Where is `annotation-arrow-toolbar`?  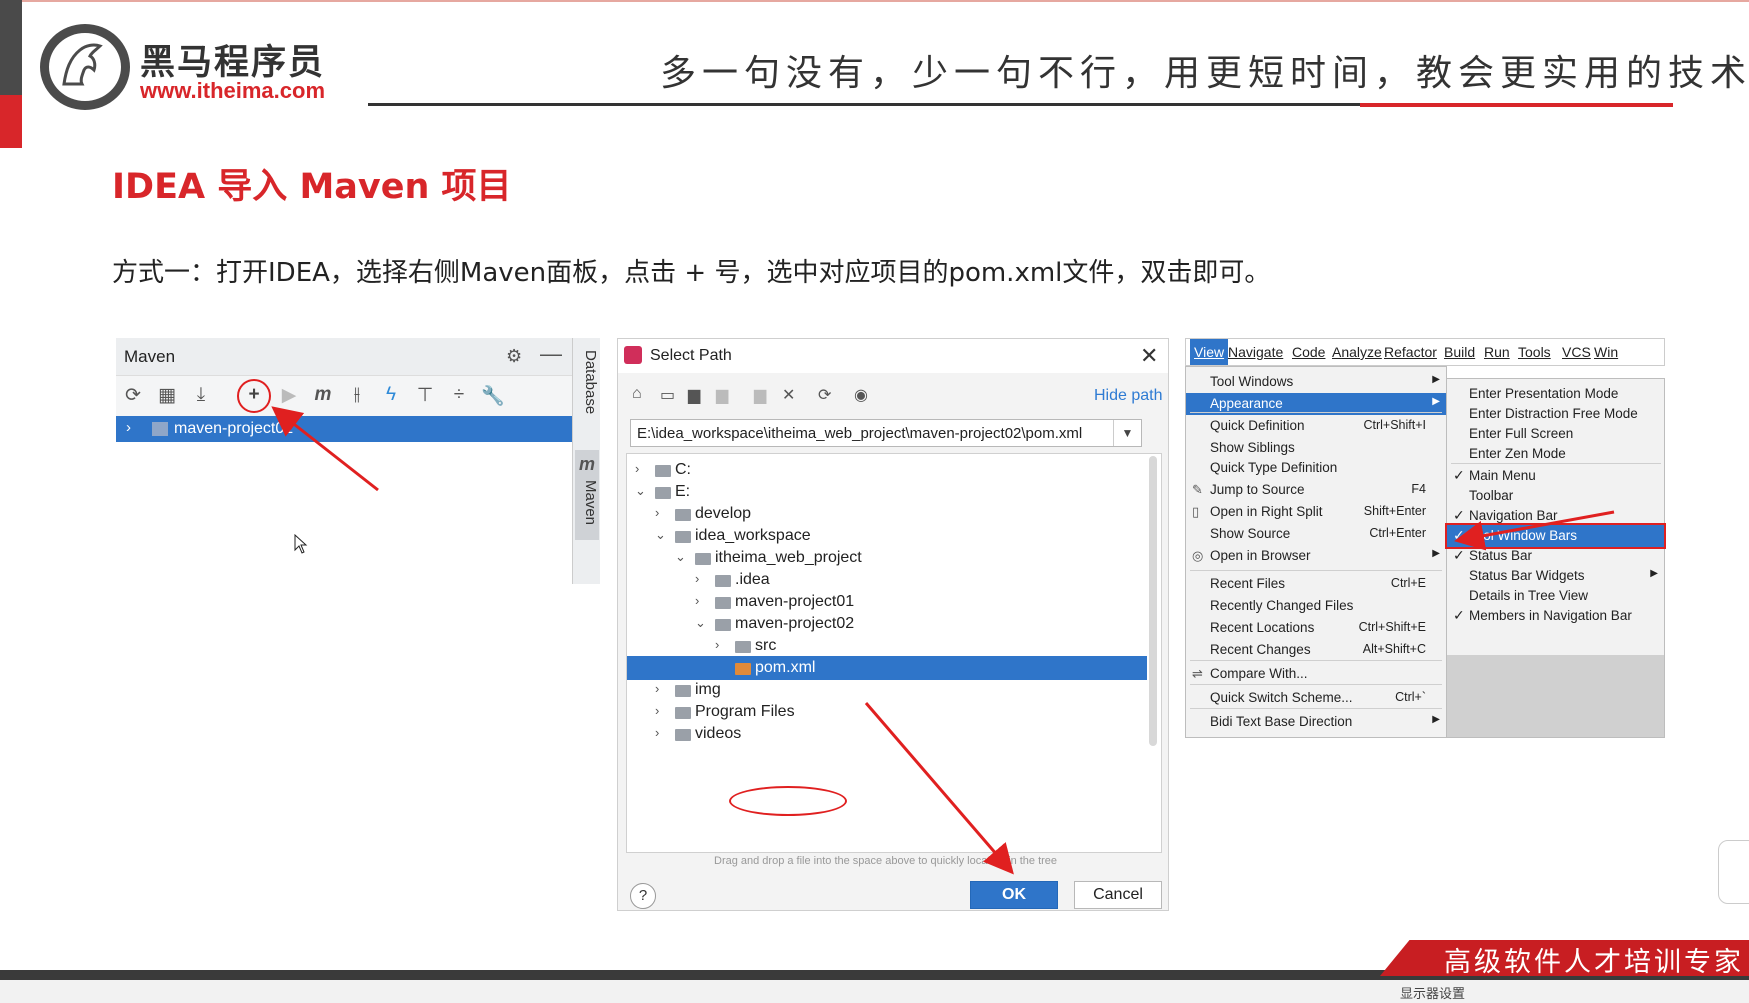 annotation-arrow-toolbar is located at coordinates (1534, 530).